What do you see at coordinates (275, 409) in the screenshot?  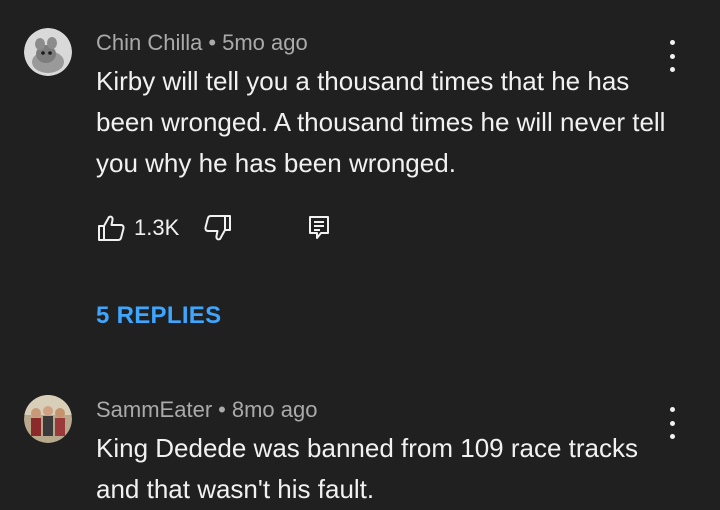 I see `comment-timestamp: 8mo ago` at bounding box center [275, 409].